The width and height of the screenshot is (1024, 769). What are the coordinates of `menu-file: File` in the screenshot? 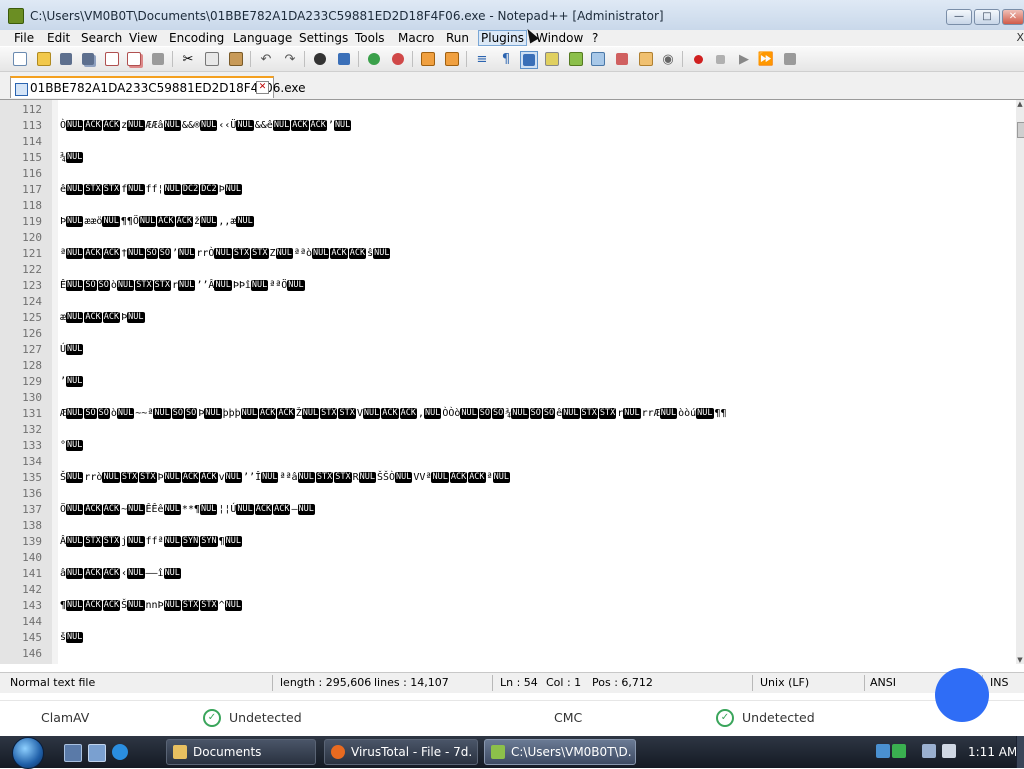 It's located at (24, 38).